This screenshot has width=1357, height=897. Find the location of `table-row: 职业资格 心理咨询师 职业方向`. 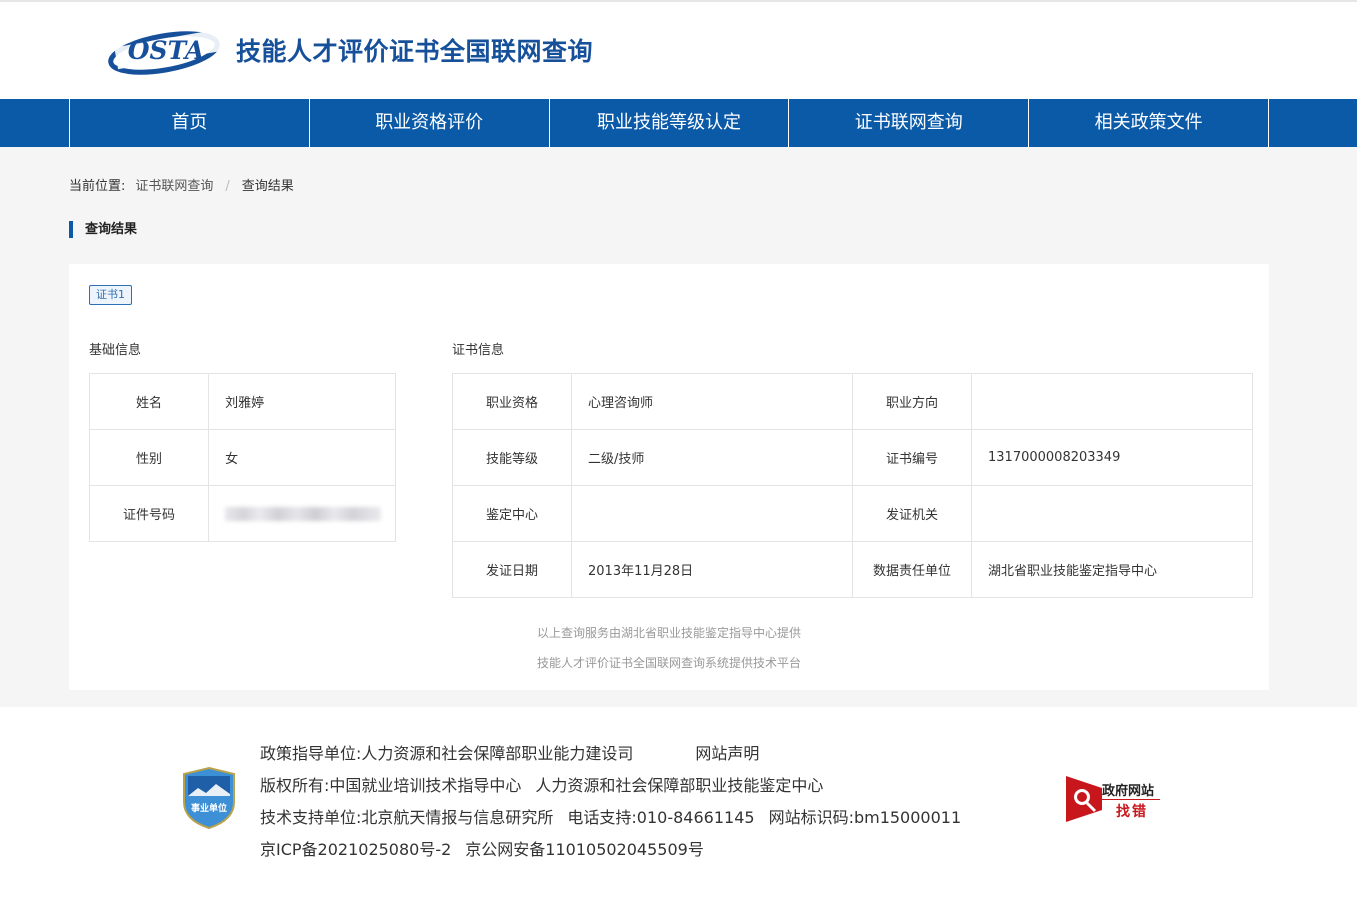

table-row: 职业资格 心理咨询师 职业方向 is located at coordinates (852, 401).